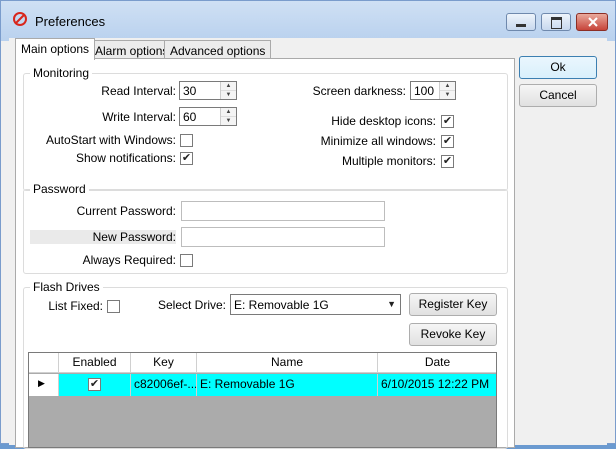 The height and width of the screenshot is (449, 616). I want to click on select-drive-label: Select Drive:, so click(191, 305).